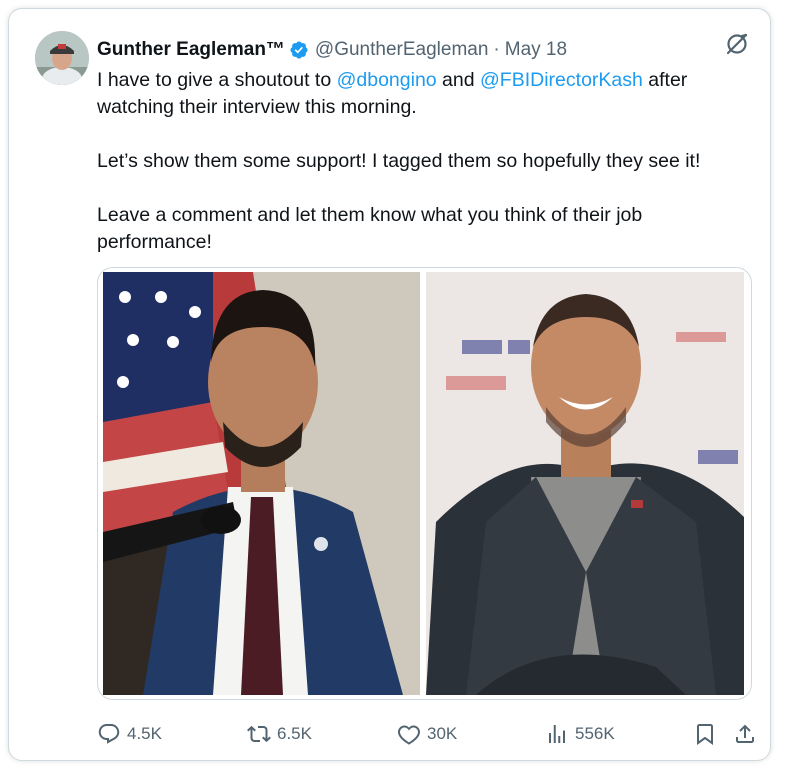 Image resolution: width=785 pixels, height=770 pixels. What do you see at coordinates (442, 733) in the screenshot?
I see `like-count: 30K` at bounding box center [442, 733].